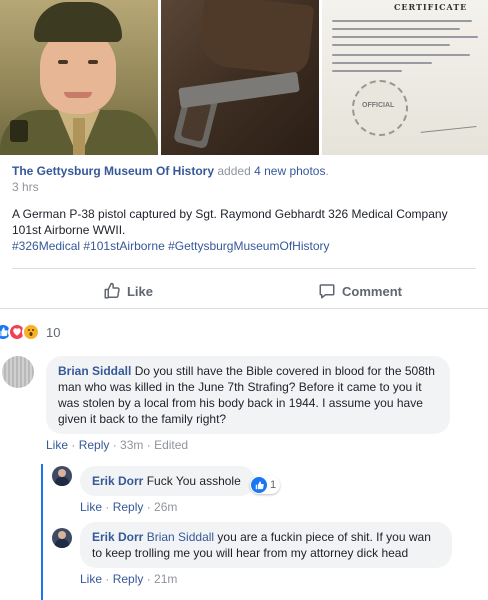  Describe the element at coordinates (171, 445) in the screenshot. I see `comment-edited: Edited` at that location.